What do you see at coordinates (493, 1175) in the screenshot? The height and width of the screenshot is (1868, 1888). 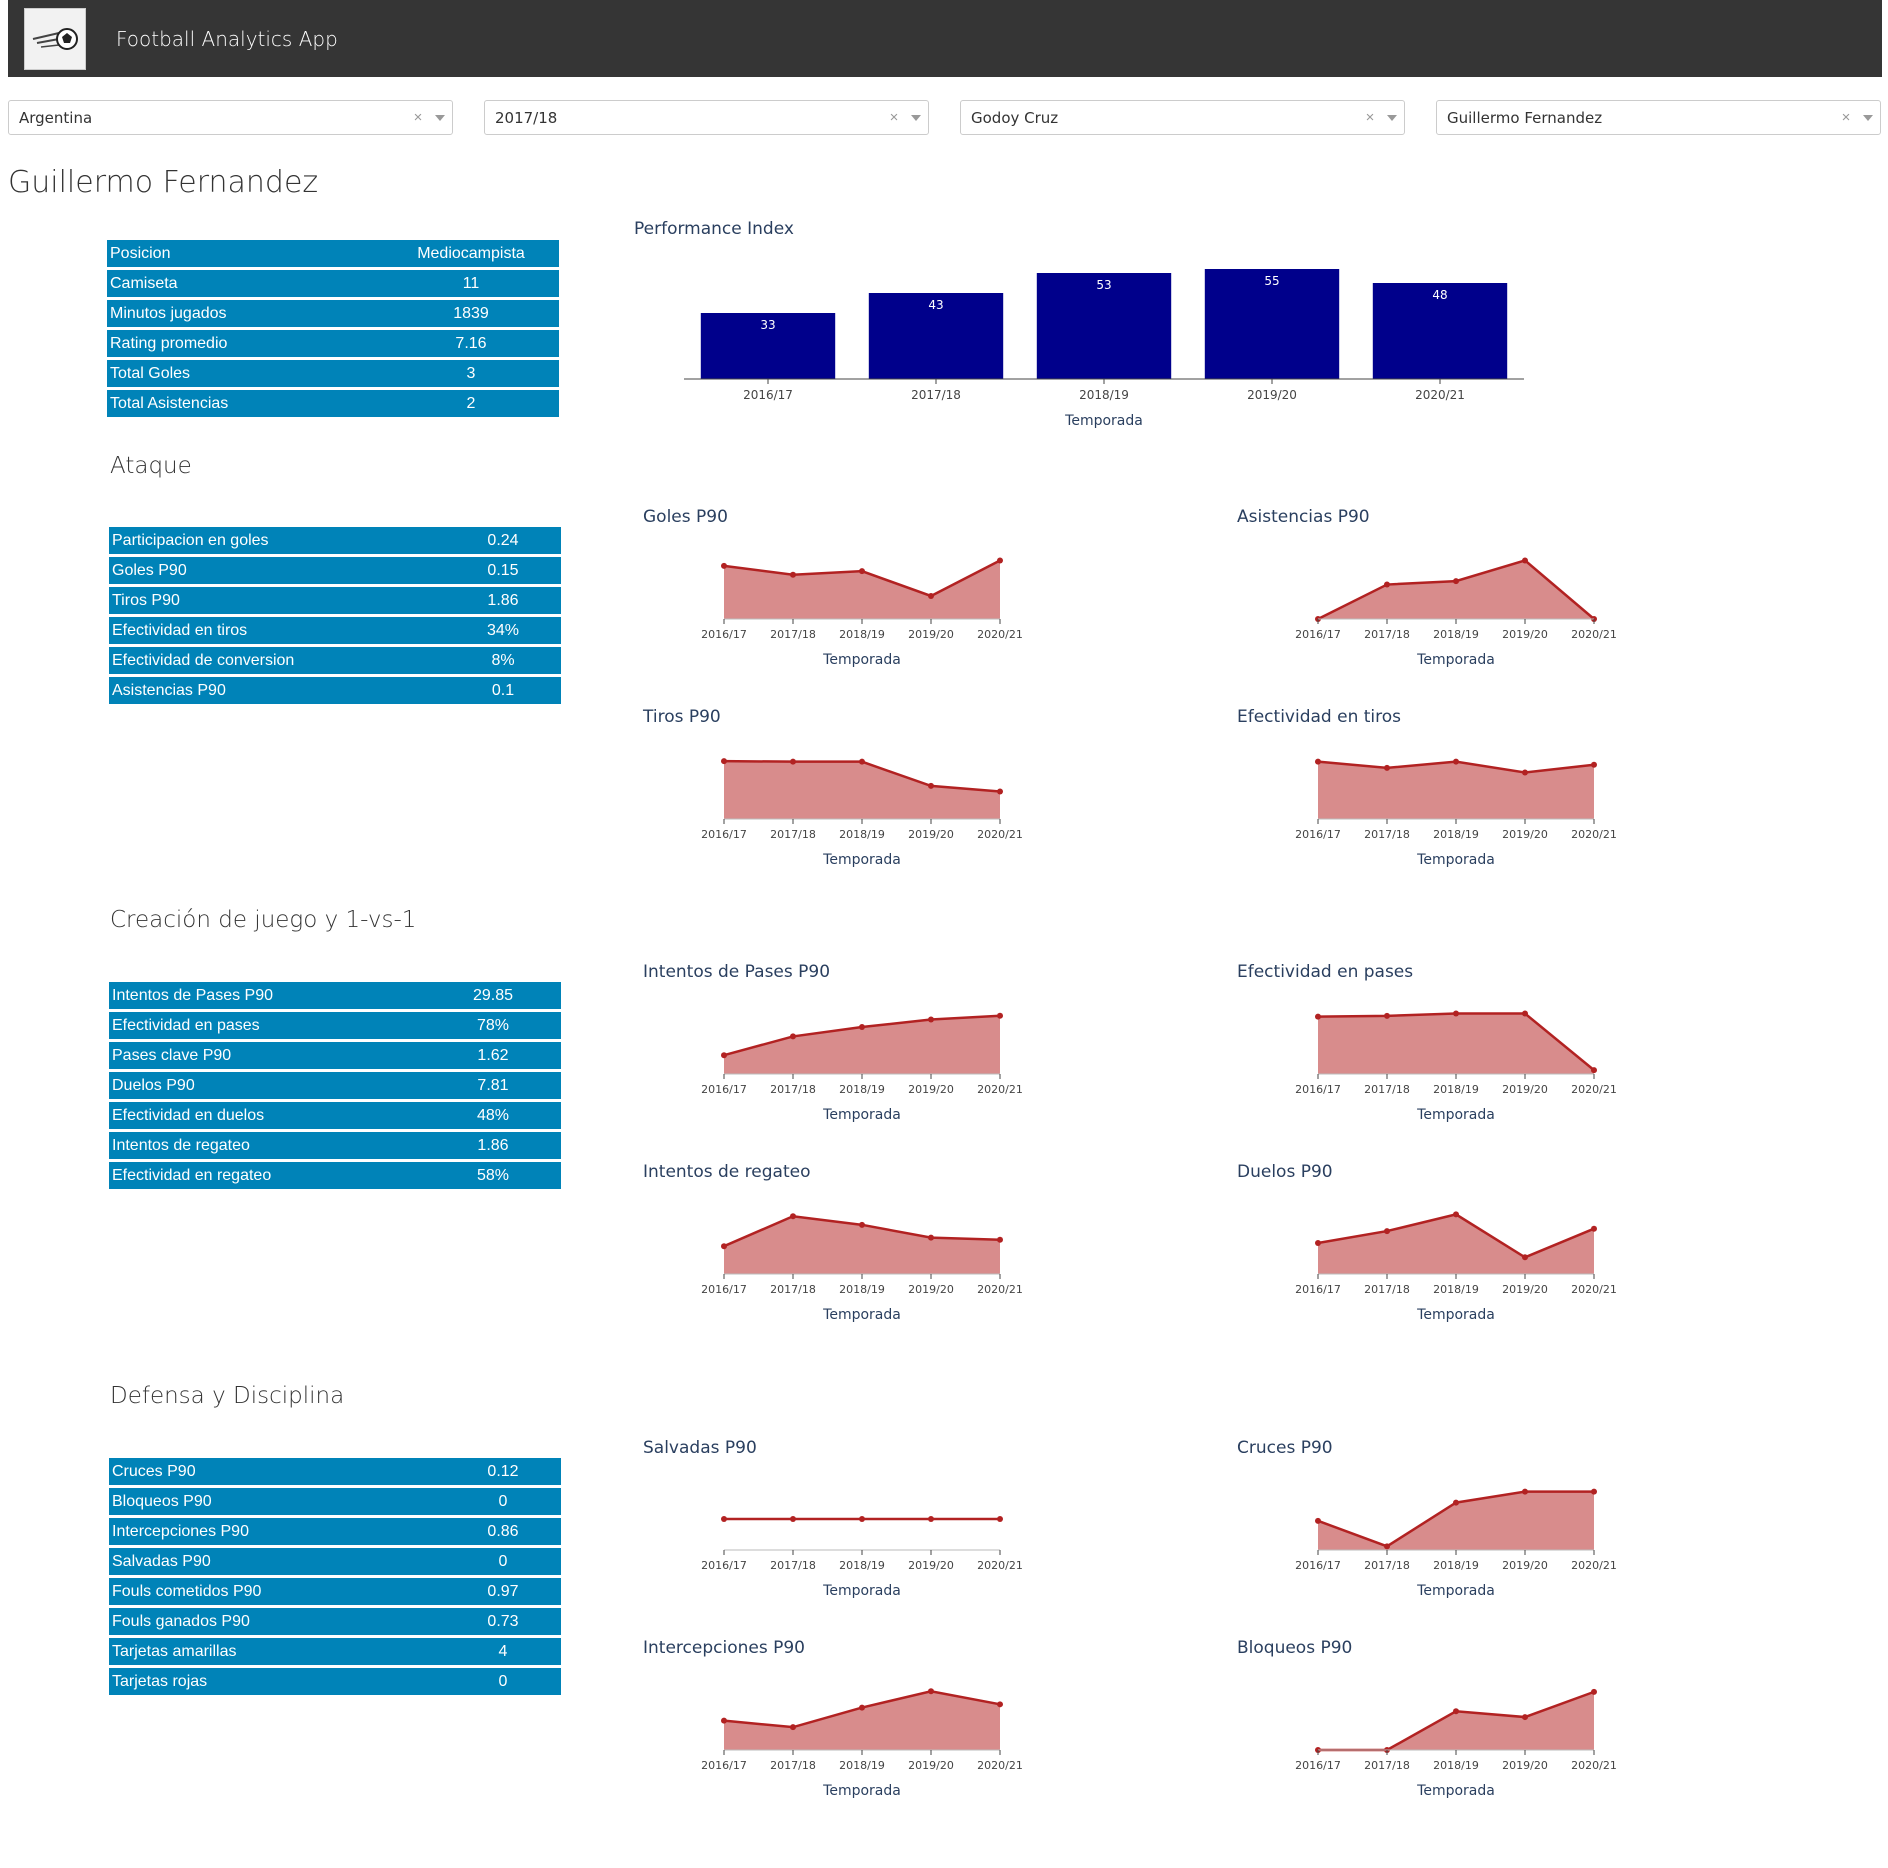 I see `row-value: 58%` at bounding box center [493, 1175].